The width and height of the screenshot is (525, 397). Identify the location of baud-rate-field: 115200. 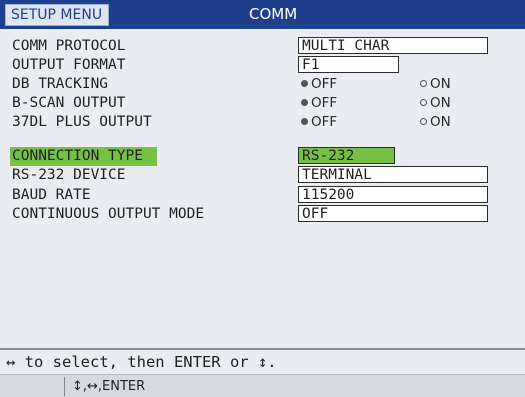
(393, 194).